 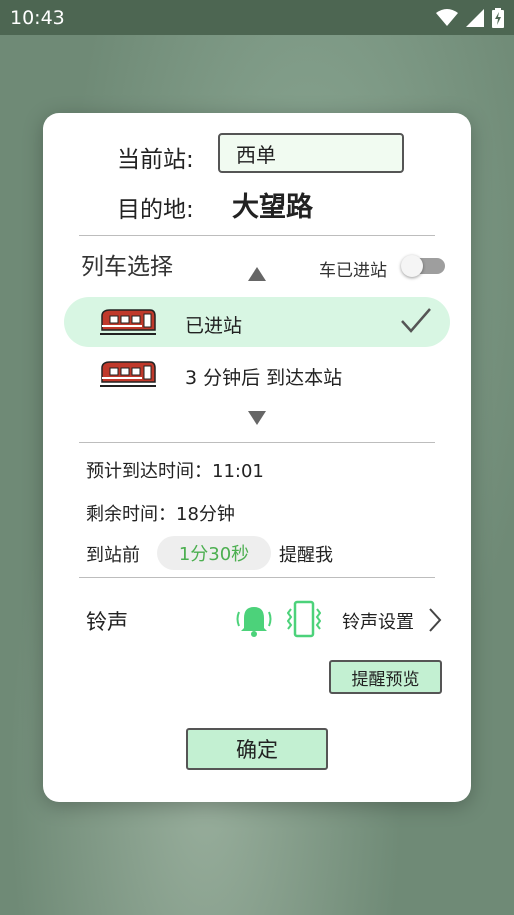 I want to click on train-status: 3 分钟后 到达本站, so click(x=264, y=378).